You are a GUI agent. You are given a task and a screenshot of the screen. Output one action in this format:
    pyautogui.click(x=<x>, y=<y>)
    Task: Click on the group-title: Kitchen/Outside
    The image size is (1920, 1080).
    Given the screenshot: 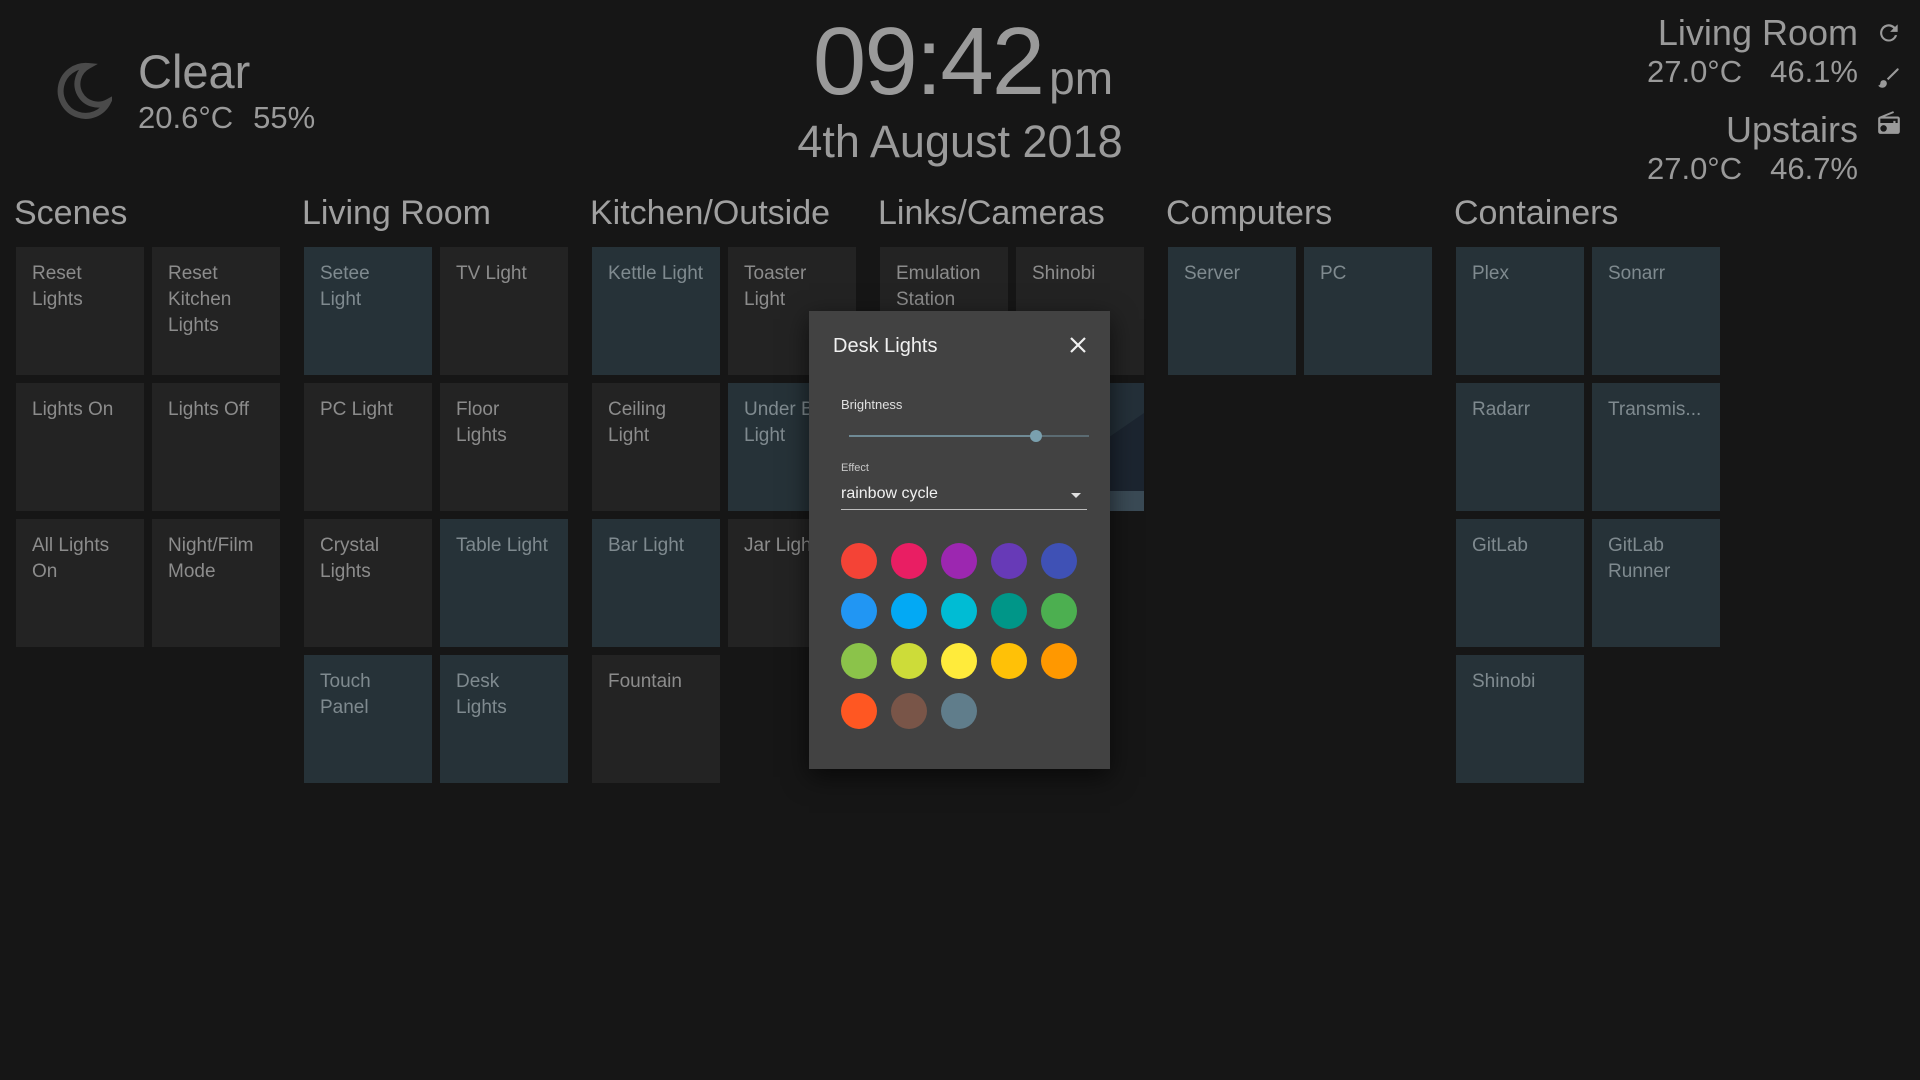 What is the action you would take?
    pyautogui.click(x=710, y=213)
    